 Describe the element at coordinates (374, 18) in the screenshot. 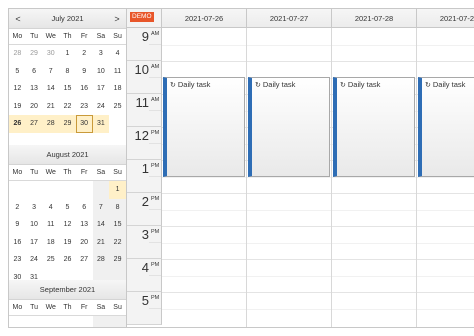

I see `column-header-day: 2021-07-28` at that location.